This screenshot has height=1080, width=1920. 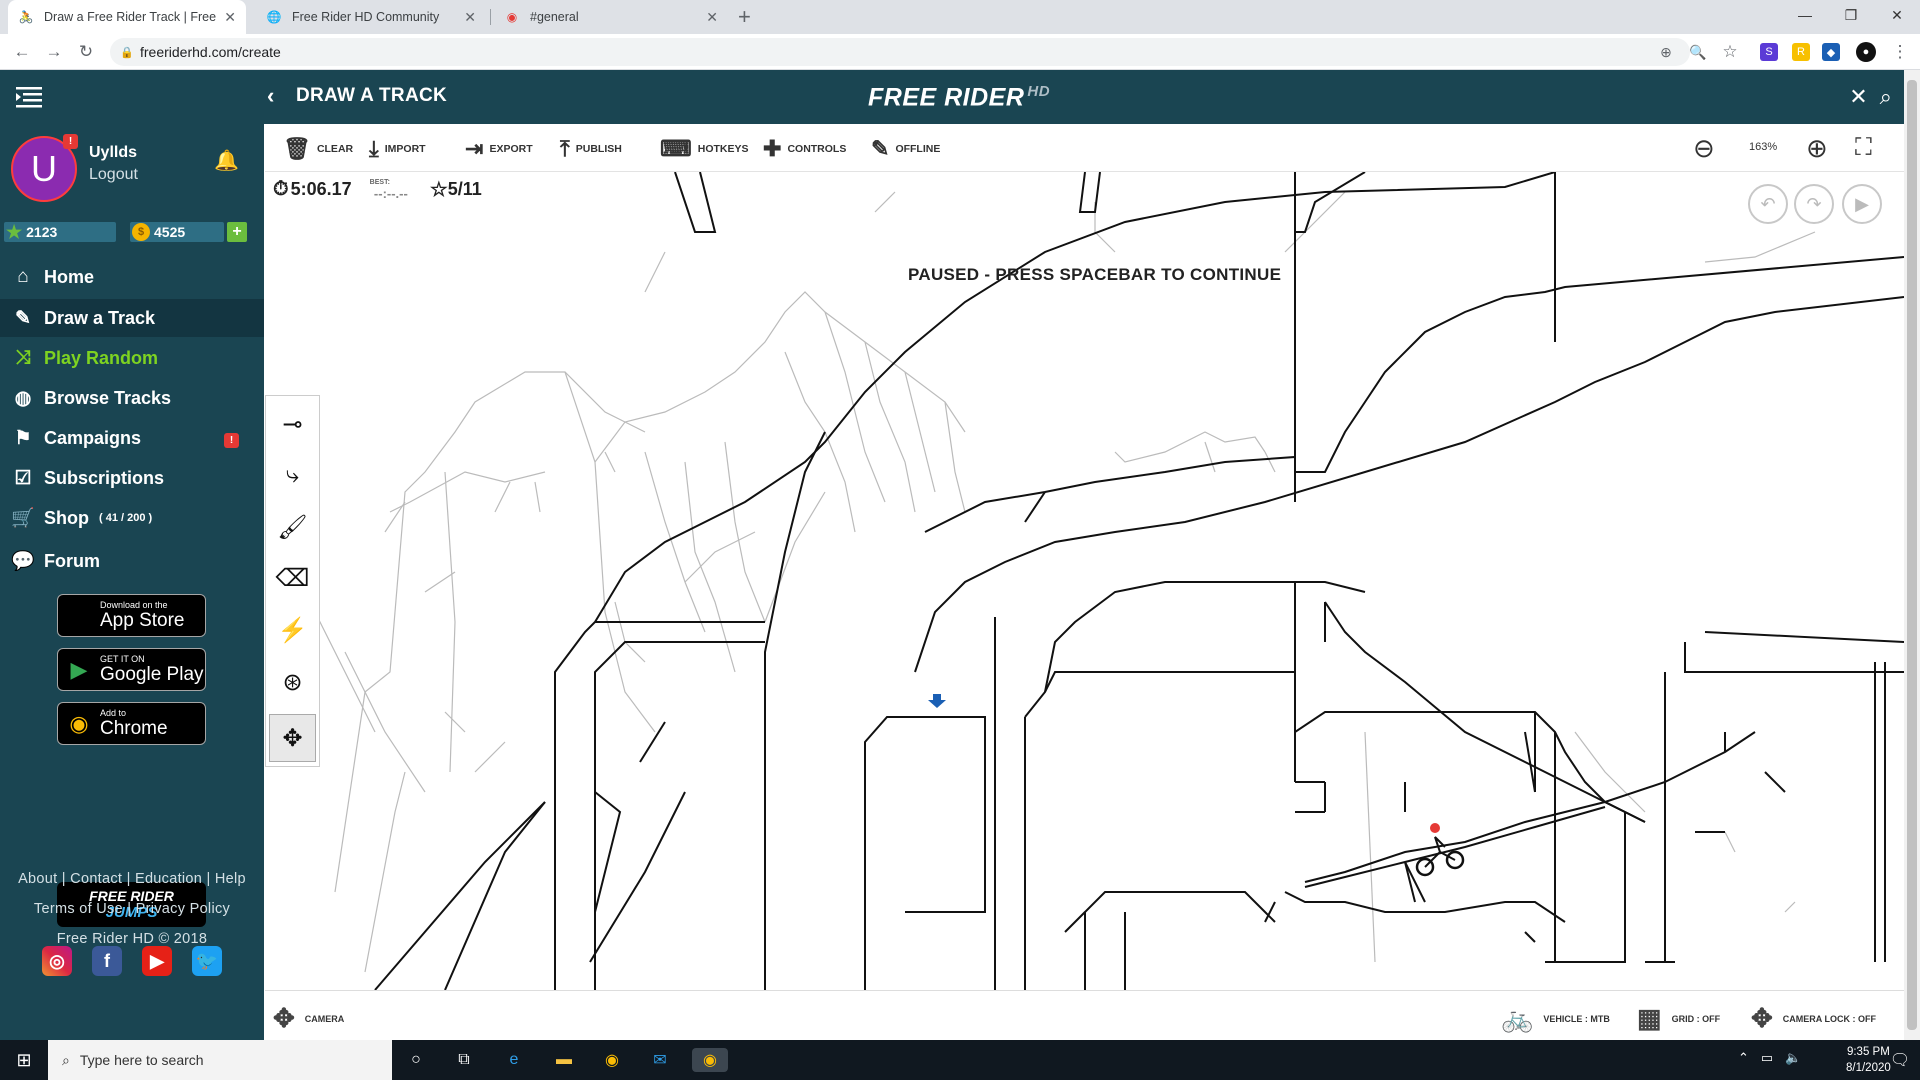 I want to click on controls-button: ✚ CONTROLS, so click(x=804, y=149).